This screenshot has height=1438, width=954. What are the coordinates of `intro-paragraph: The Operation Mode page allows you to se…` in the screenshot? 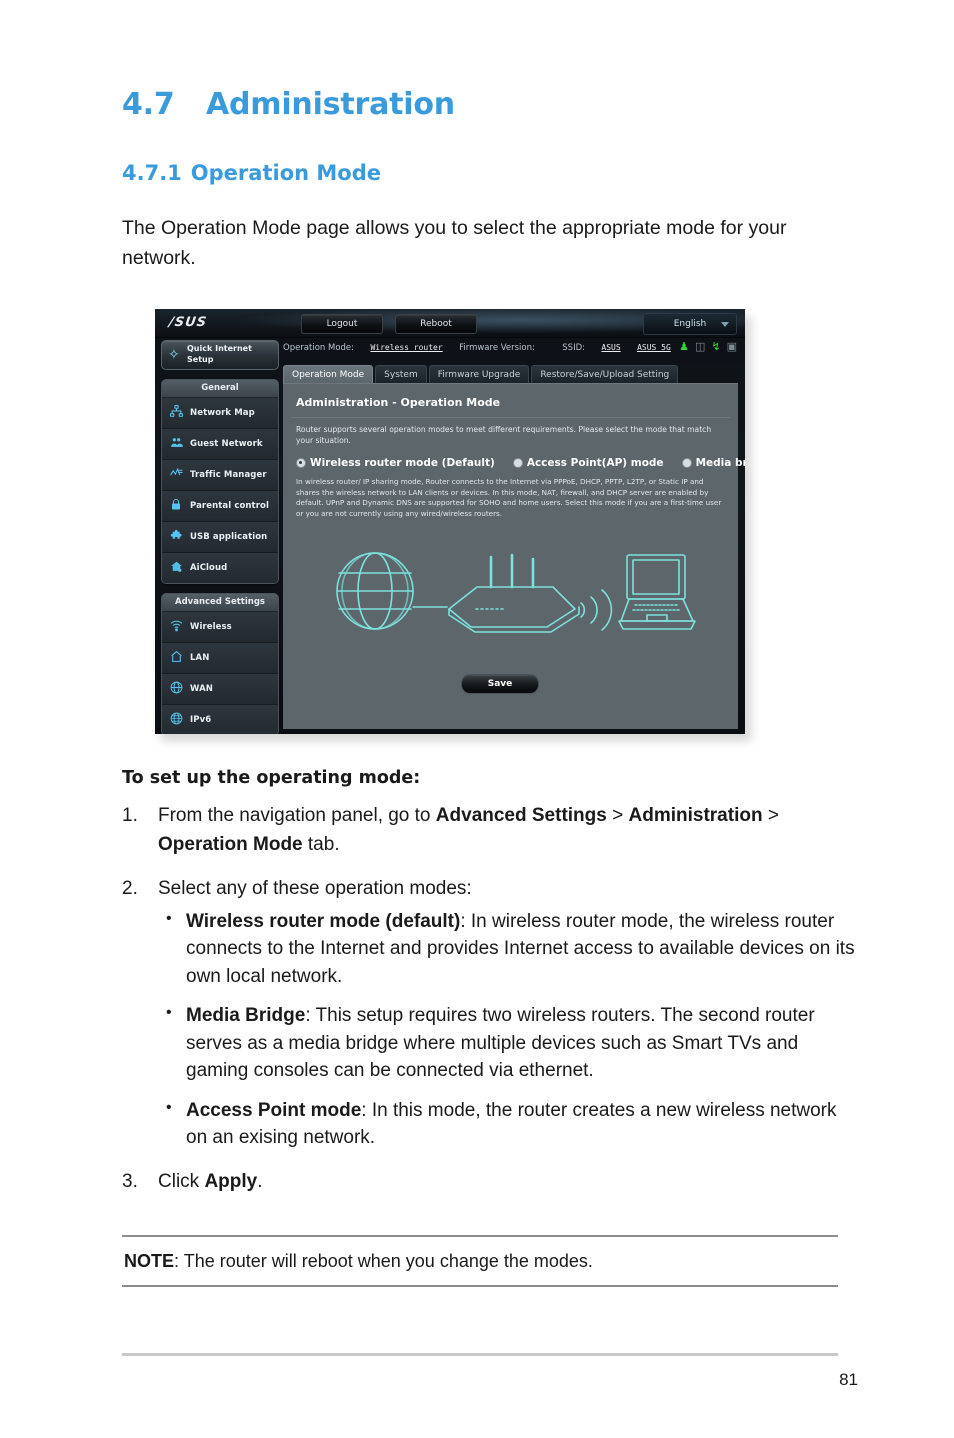 It's located at (454, 243).